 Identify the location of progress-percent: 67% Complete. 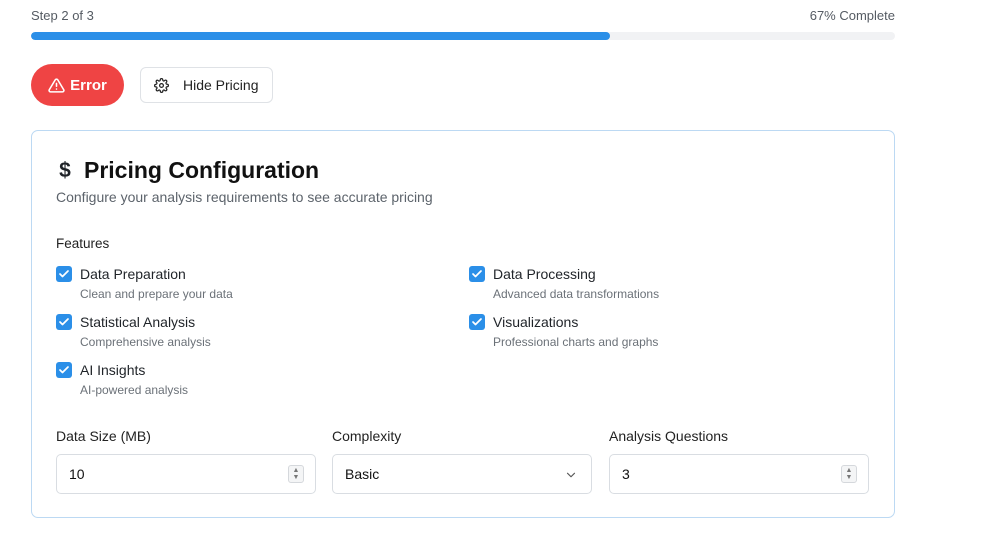
(852, 15).